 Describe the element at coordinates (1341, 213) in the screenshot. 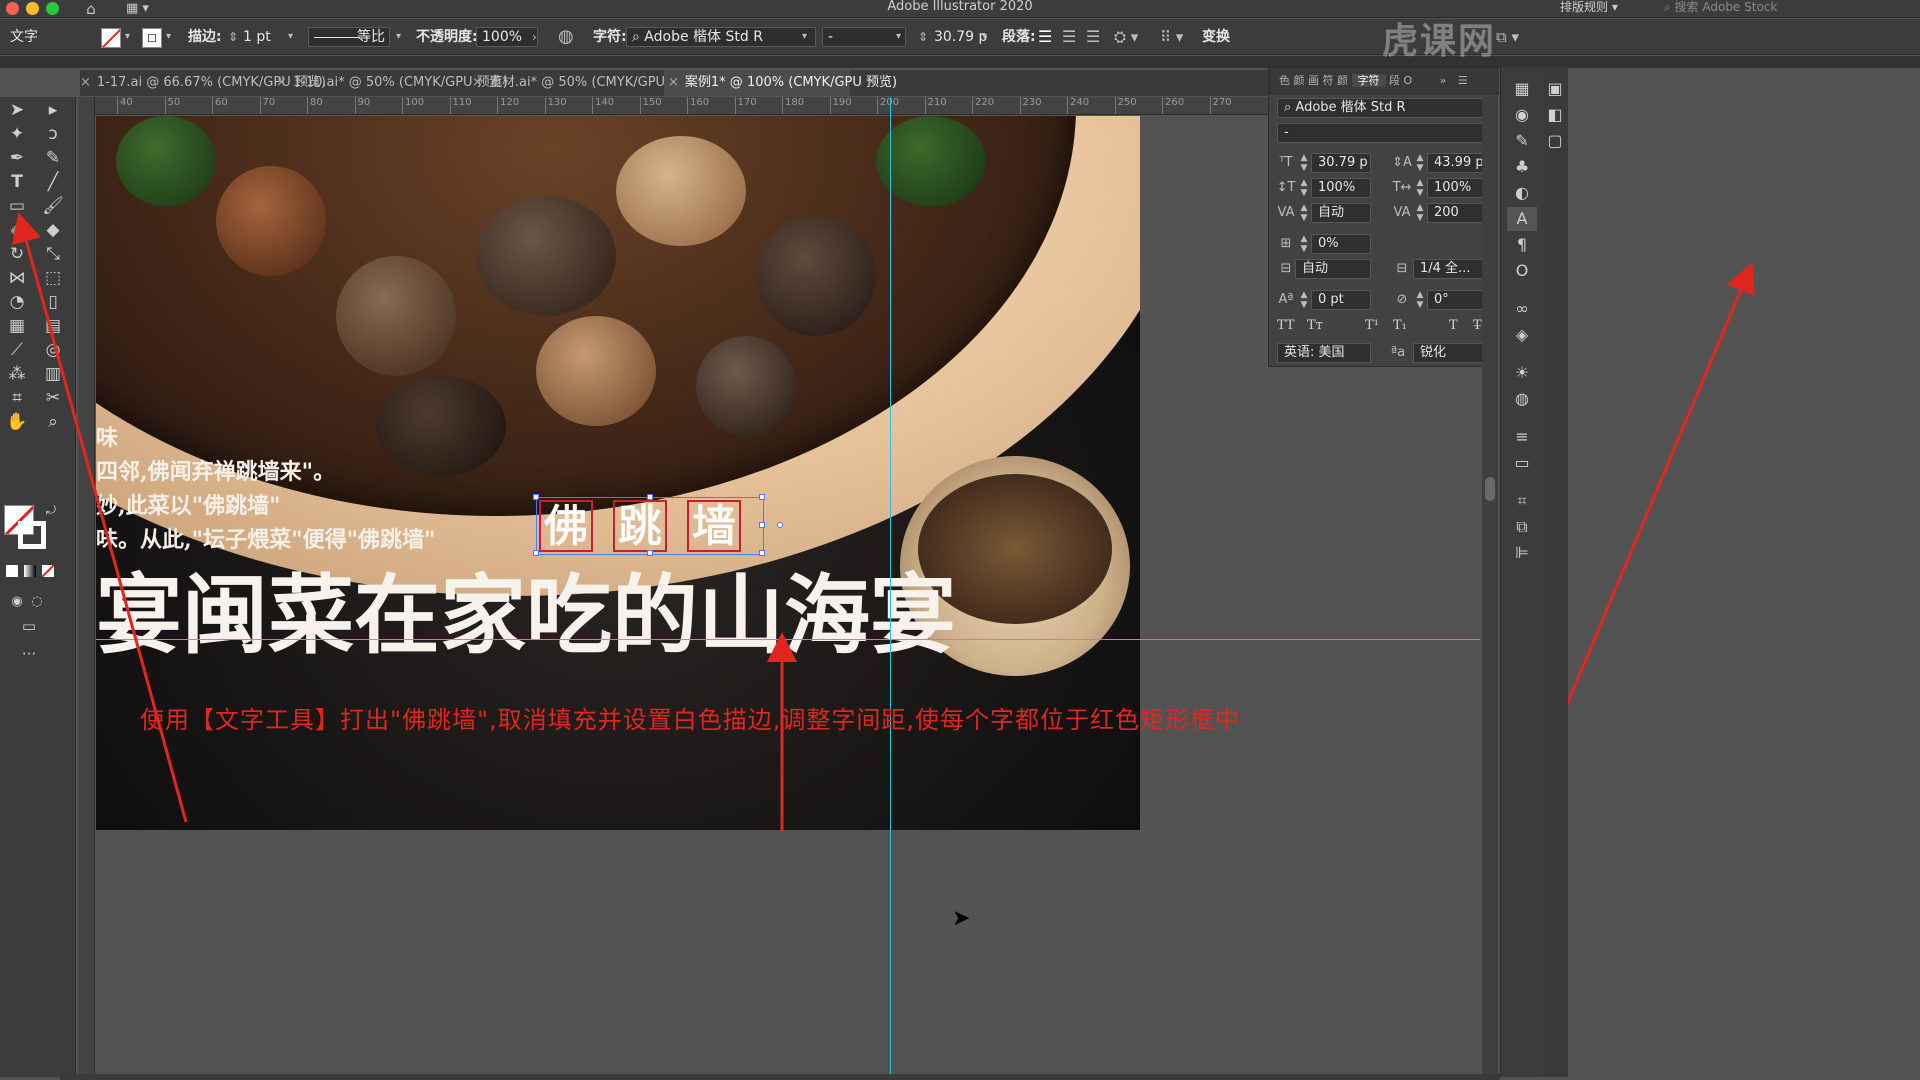

I see `kerning-select: 自动` at that location.